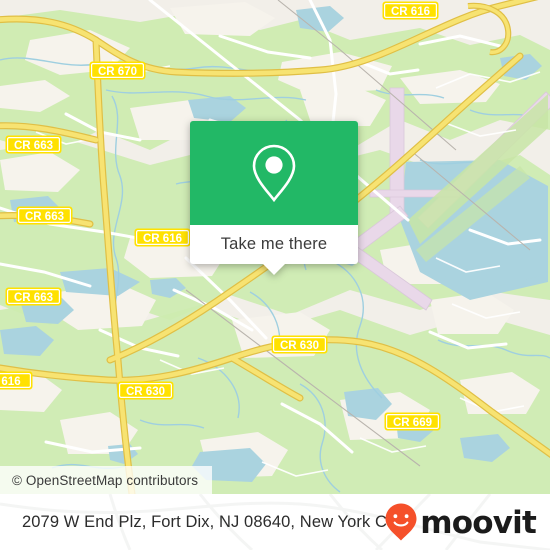  I want to click on moovit-smiley-pin-icon, so click(401, 522).